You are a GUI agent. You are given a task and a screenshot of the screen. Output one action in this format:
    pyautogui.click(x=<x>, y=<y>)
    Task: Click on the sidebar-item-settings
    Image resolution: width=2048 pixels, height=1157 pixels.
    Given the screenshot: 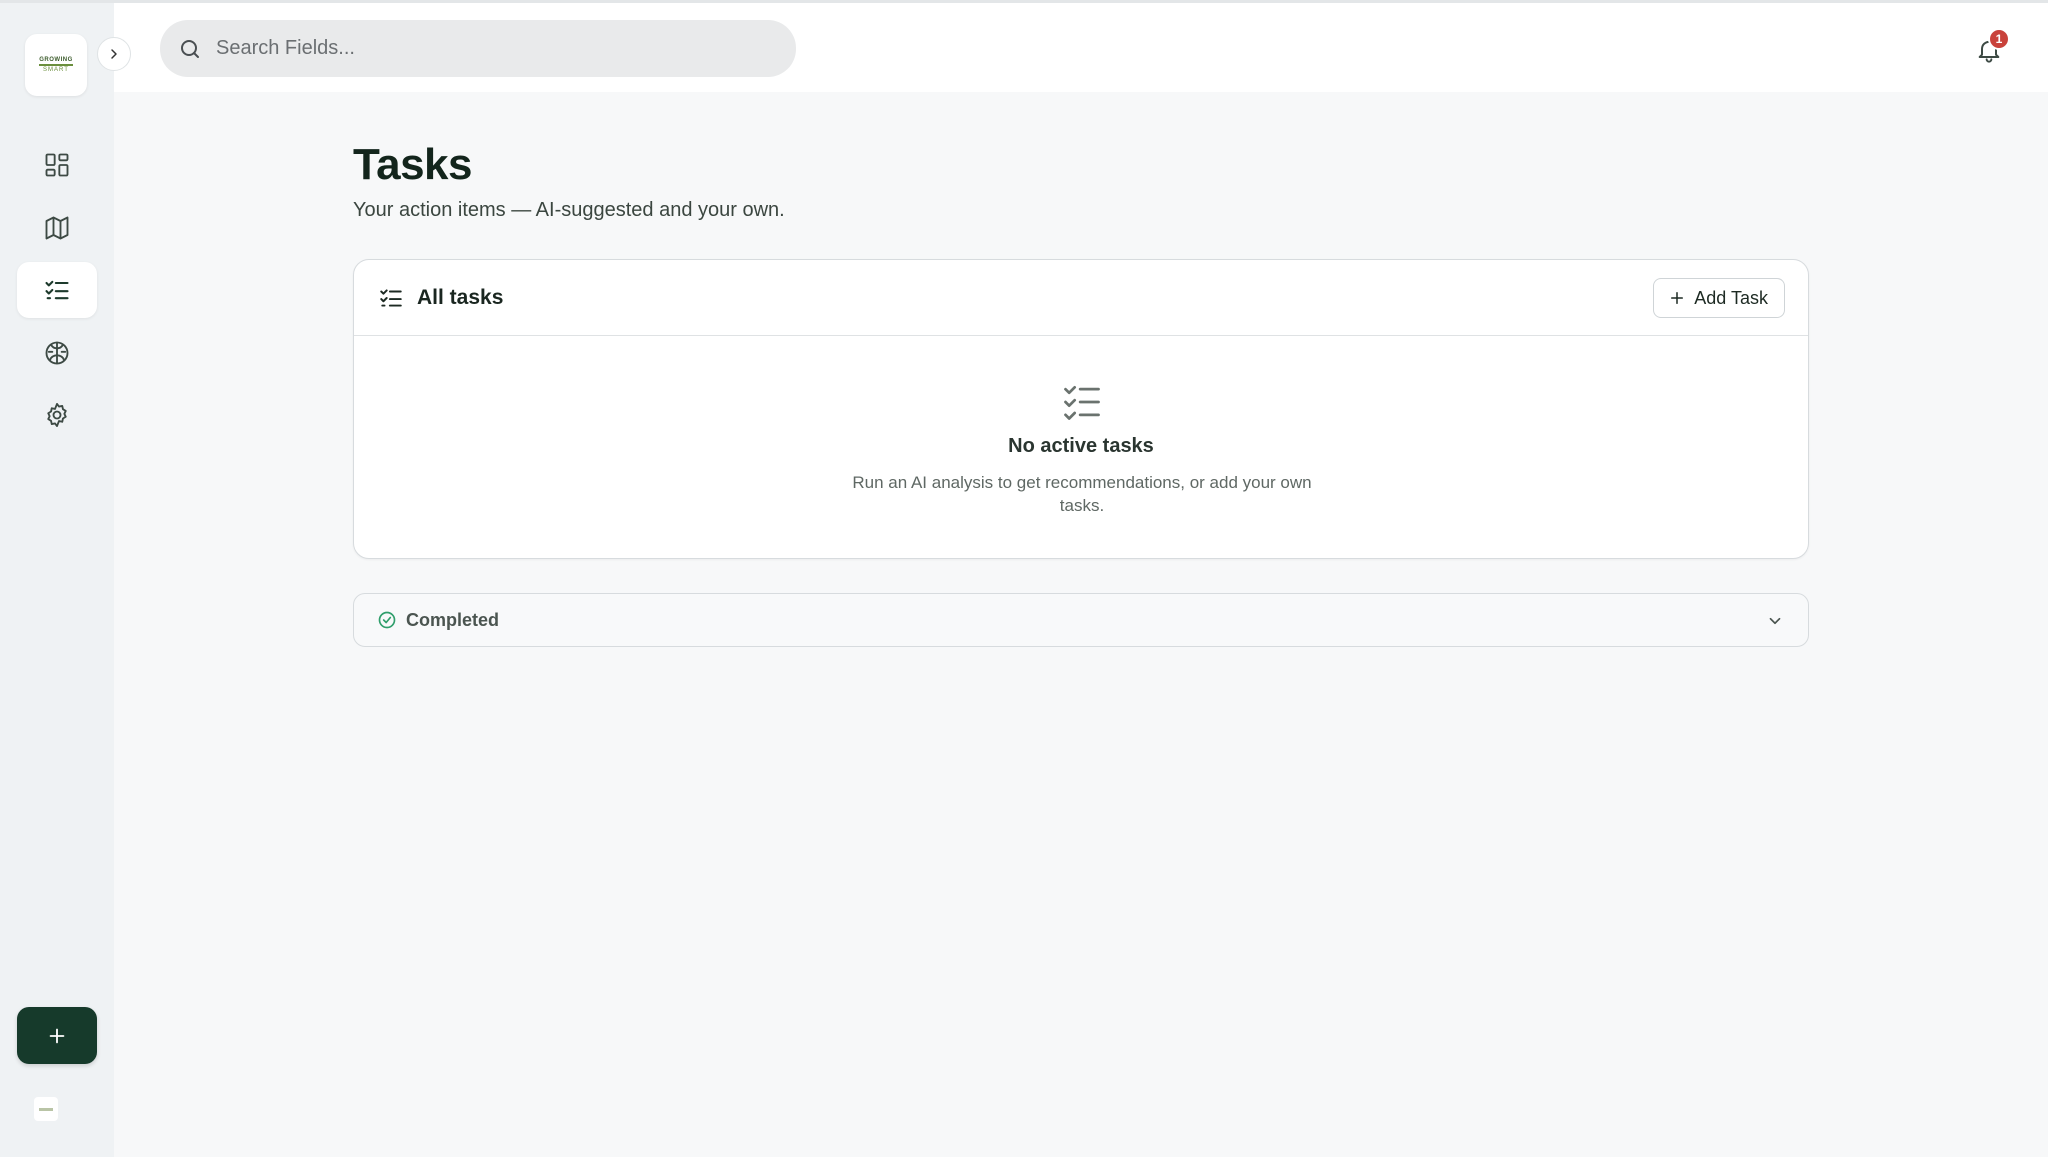 What is the action you would take?
    pyautogui.click(x=57, y=415)
    